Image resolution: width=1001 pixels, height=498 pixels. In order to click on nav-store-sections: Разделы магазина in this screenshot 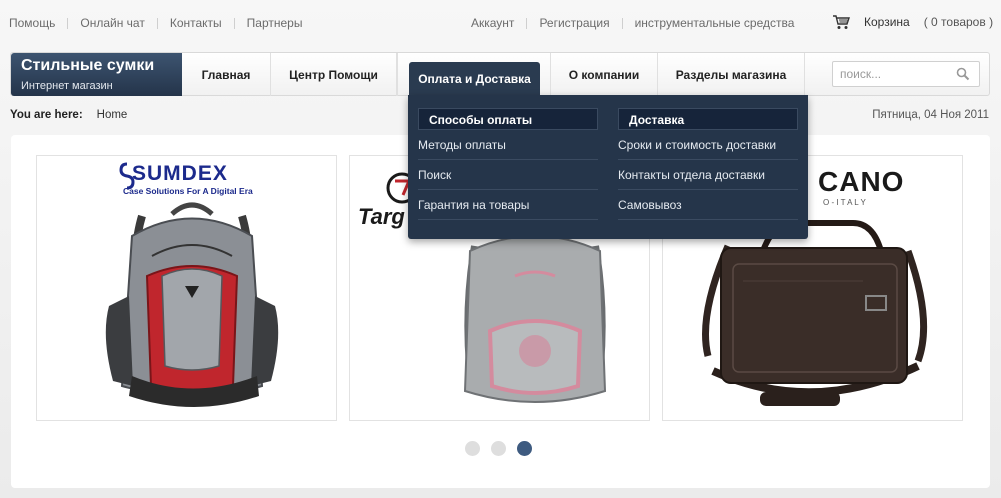, I will do `click(731, 74)`.